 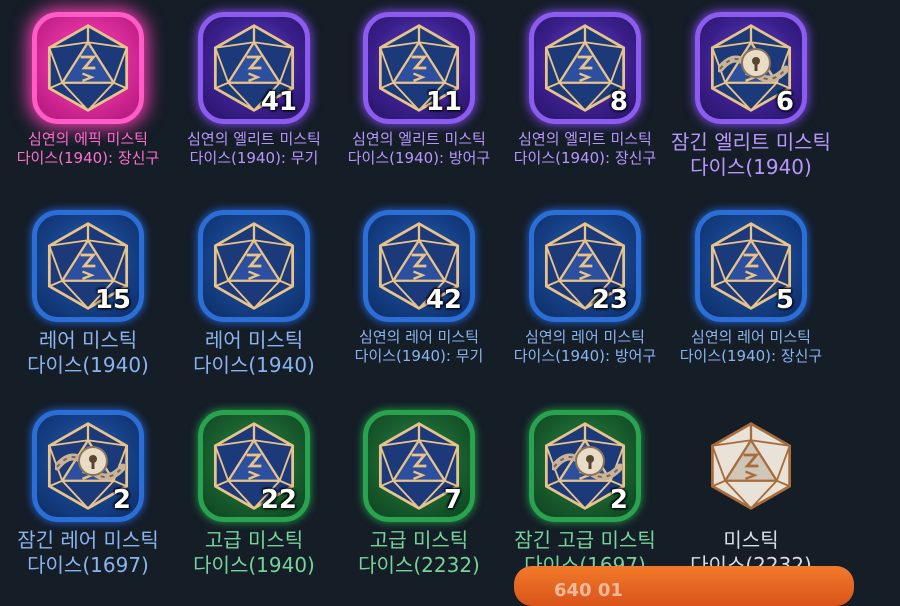 What do you see at coordinates (751, 142) in the screenshot?
I see `item-name-line: 잠긴 엘리트 미스틱` at bounding box center [751, 142].